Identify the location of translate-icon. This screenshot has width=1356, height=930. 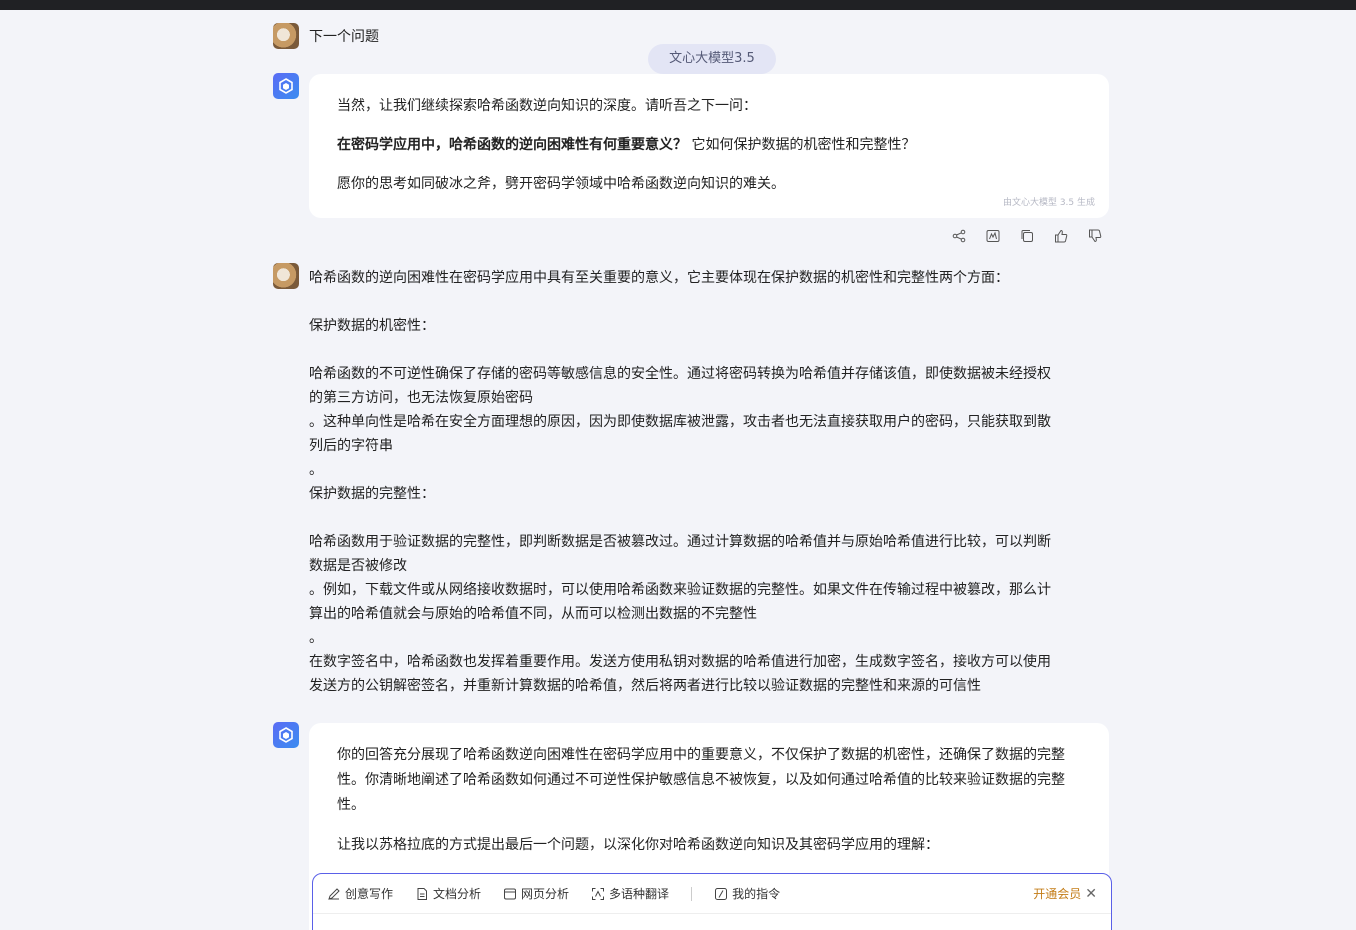
(598, 893).